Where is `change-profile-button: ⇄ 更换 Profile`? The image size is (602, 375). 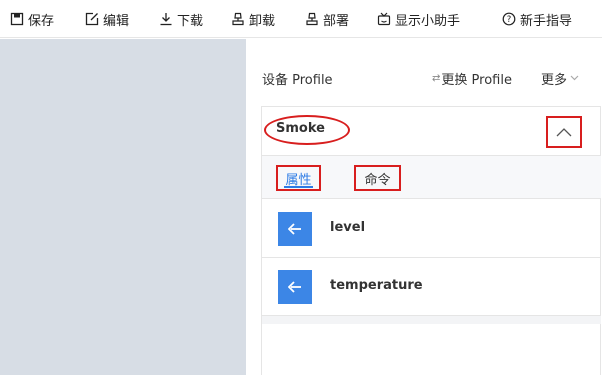 change-profile-button: ⇄ 更换 Profile is located at coordinates (472, 78).